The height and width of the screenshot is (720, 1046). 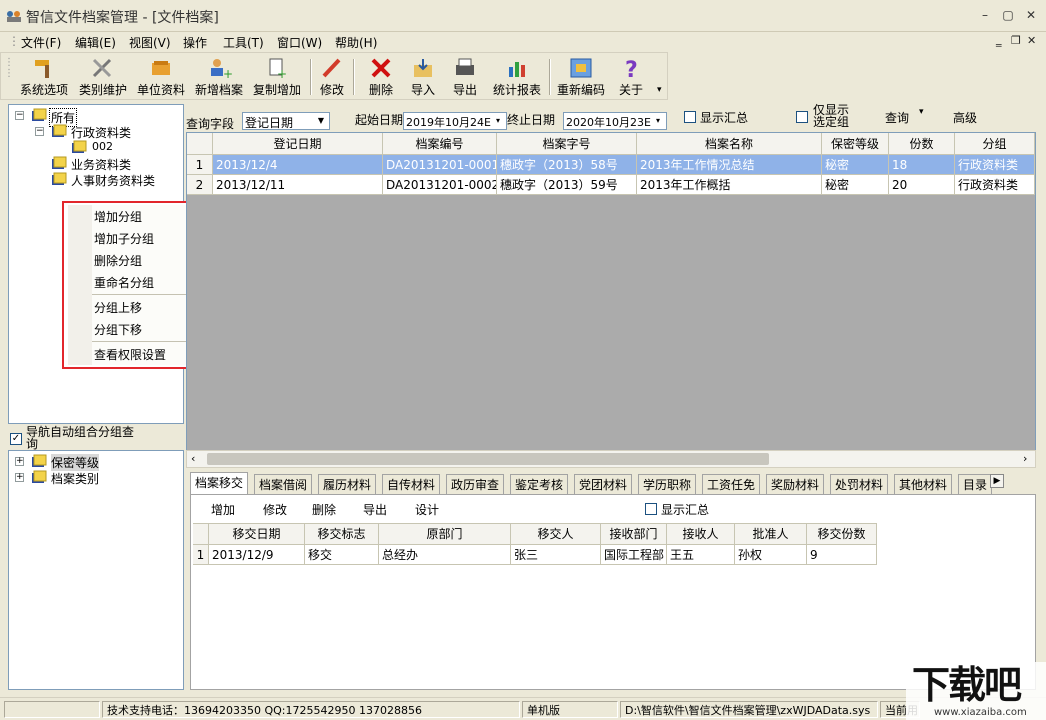 What do you see at coordinates (567, 165) in the screenshot?
I see `table-cell: 穗政字（2013）58号` at bounding box center [567, 165].